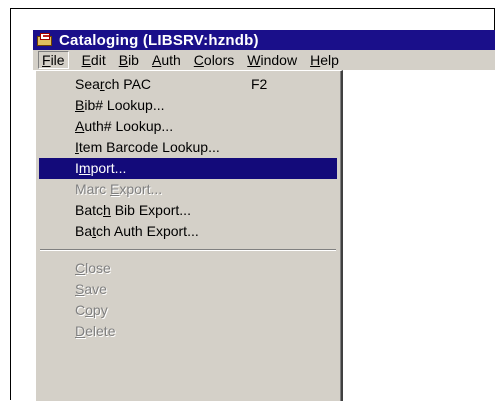 The image size is (497, 401). I want to click on menu-help: Help, so click(324, 60).